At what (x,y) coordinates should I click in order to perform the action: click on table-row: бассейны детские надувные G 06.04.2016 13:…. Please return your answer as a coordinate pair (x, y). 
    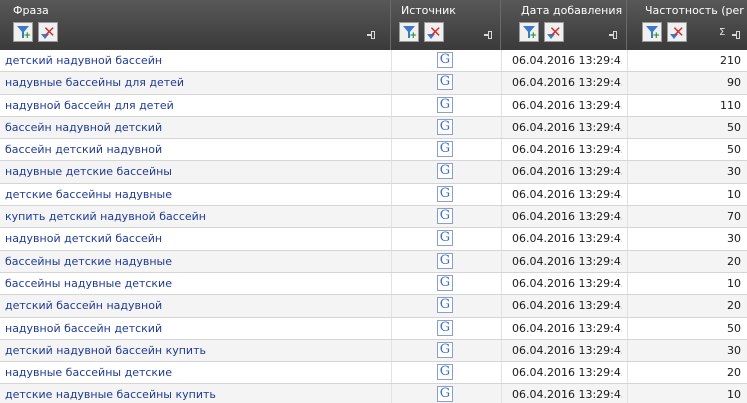
    Looking at the image, I should click on (373, 261).